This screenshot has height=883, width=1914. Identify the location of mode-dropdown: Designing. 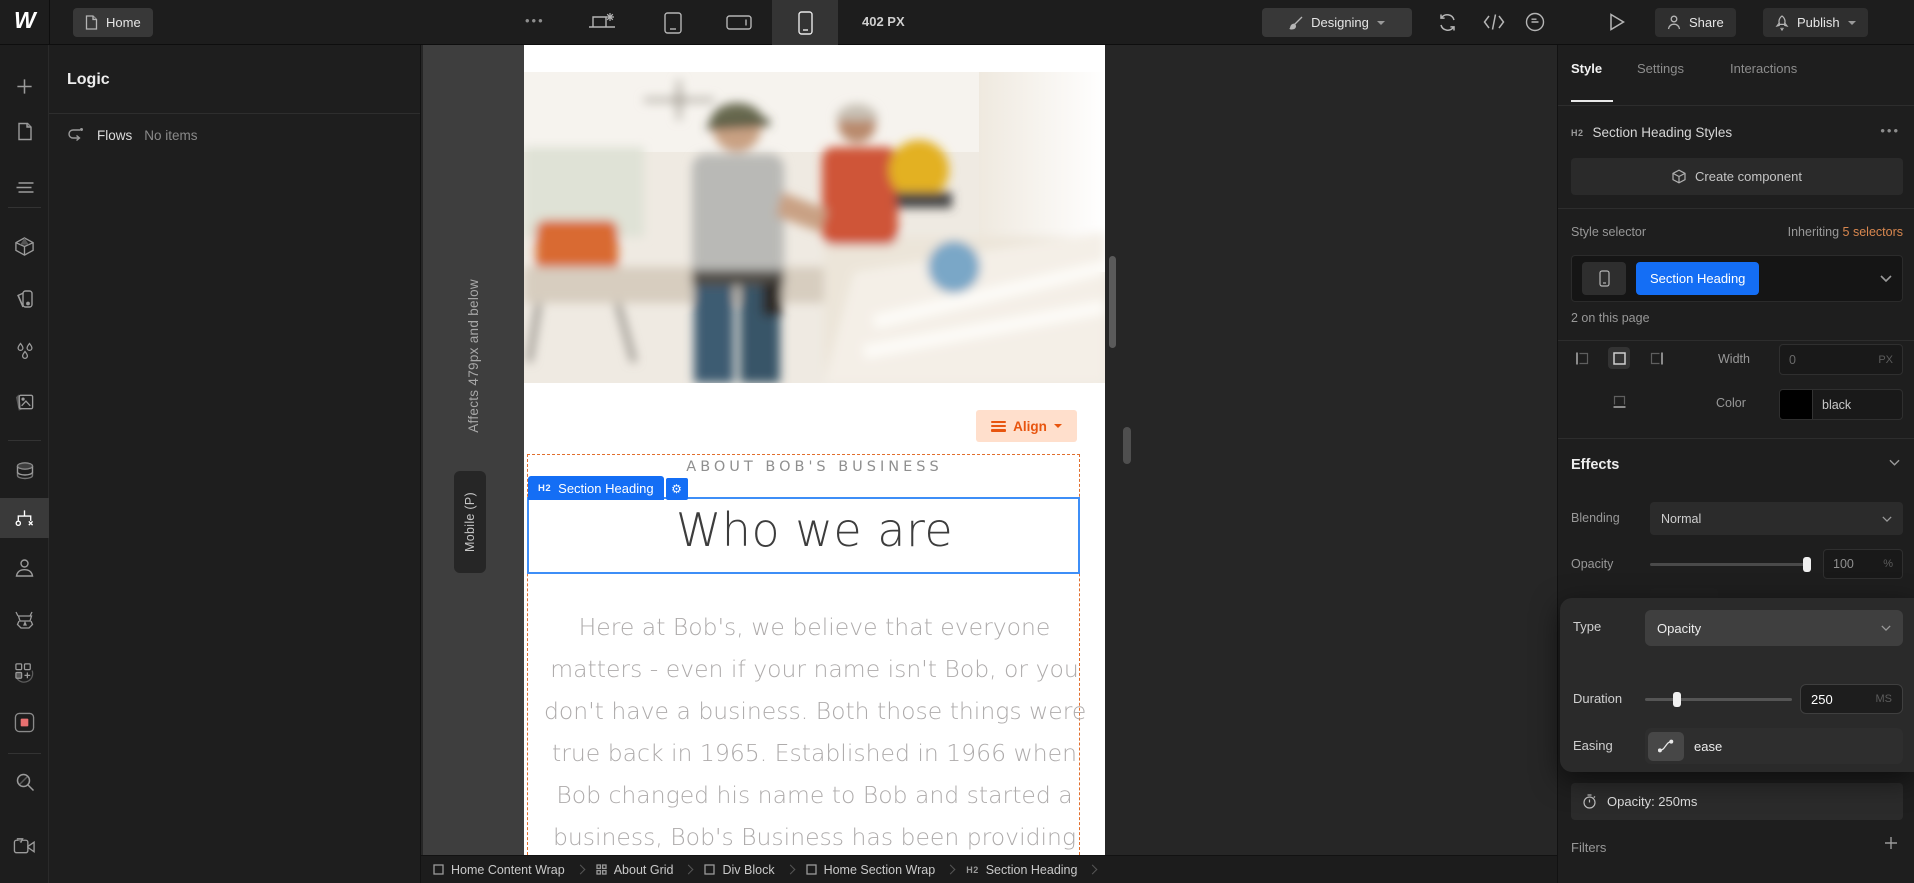
(1337, 22).